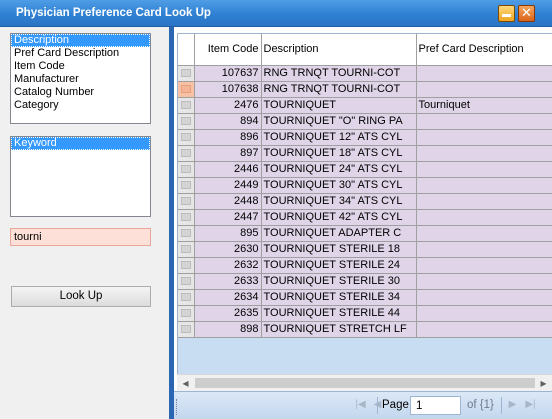  I want to click on table-row: 895 TOURNIQUET ADAPTER C, so click(365, 233).